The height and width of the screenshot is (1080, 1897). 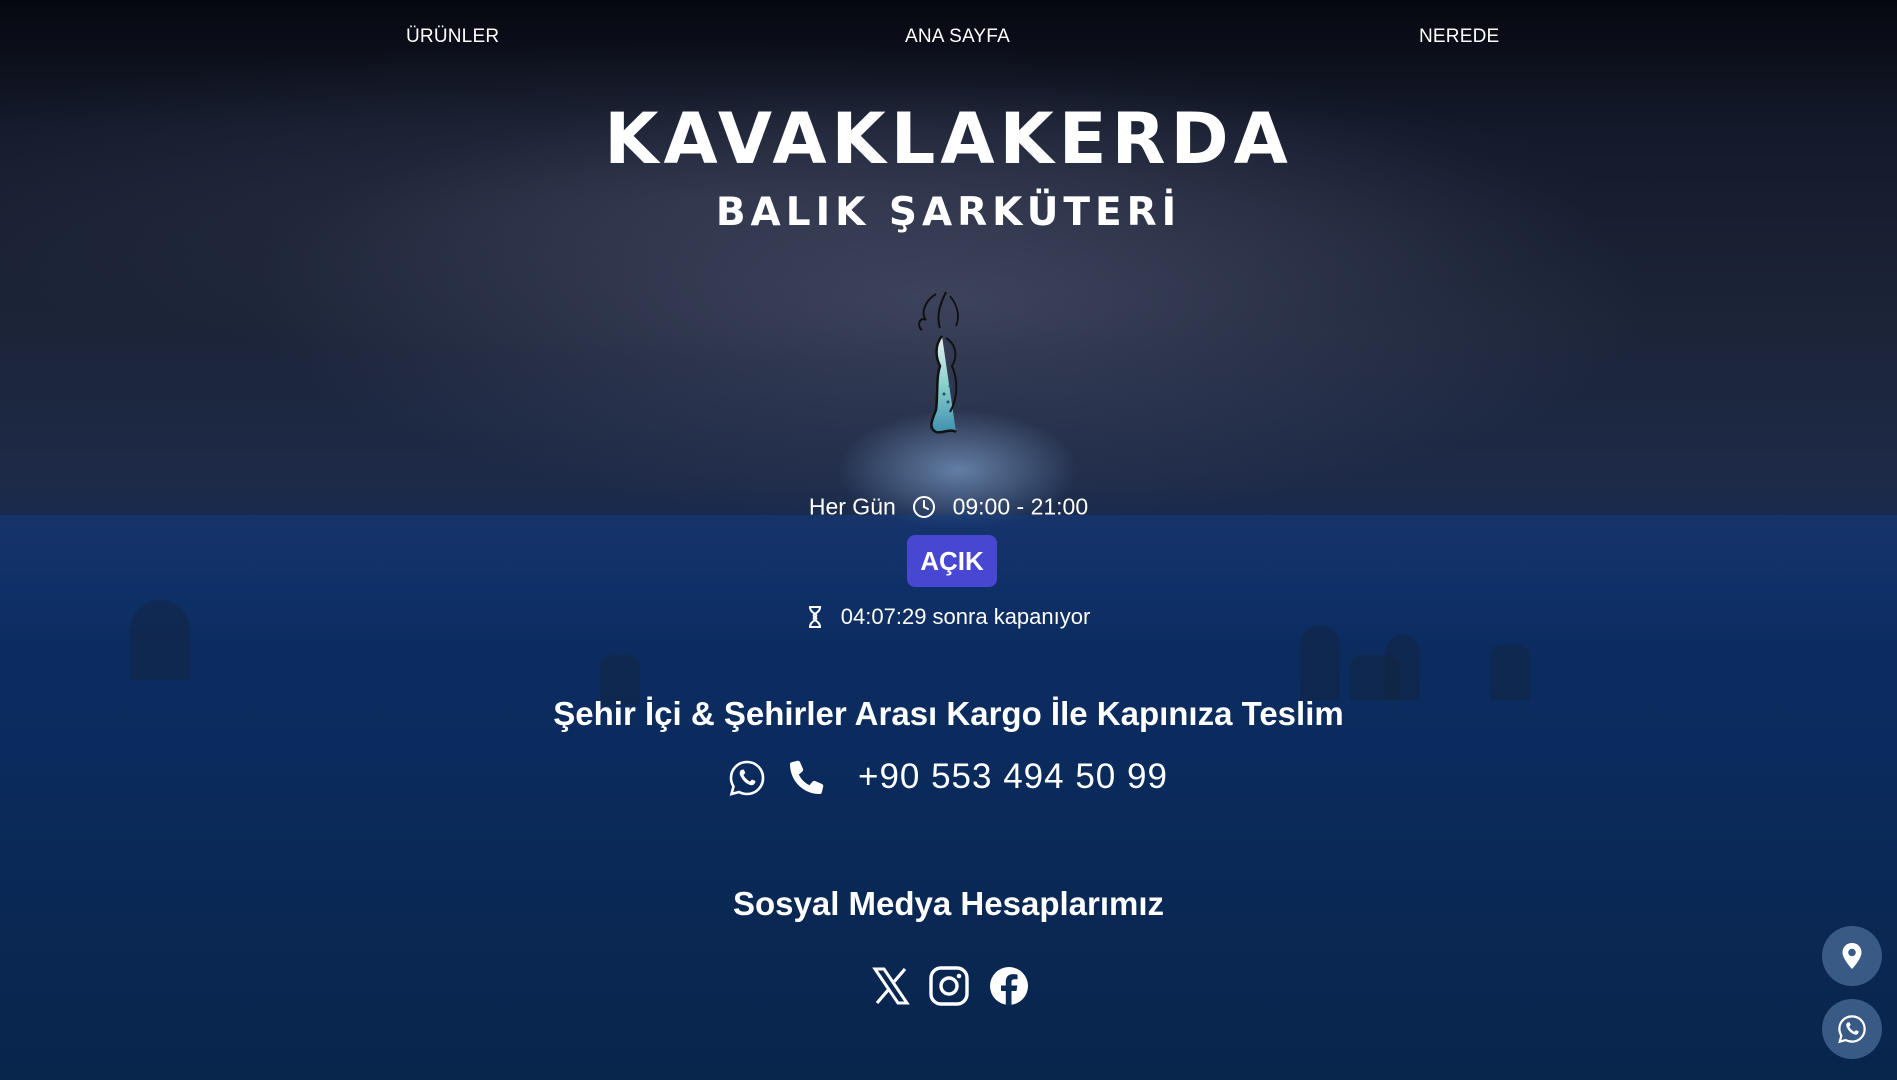 What do you see at coordinates (852, 506) in the screenshot?
I see `hours-days: Her Gün` at bounding box center [852, 506].